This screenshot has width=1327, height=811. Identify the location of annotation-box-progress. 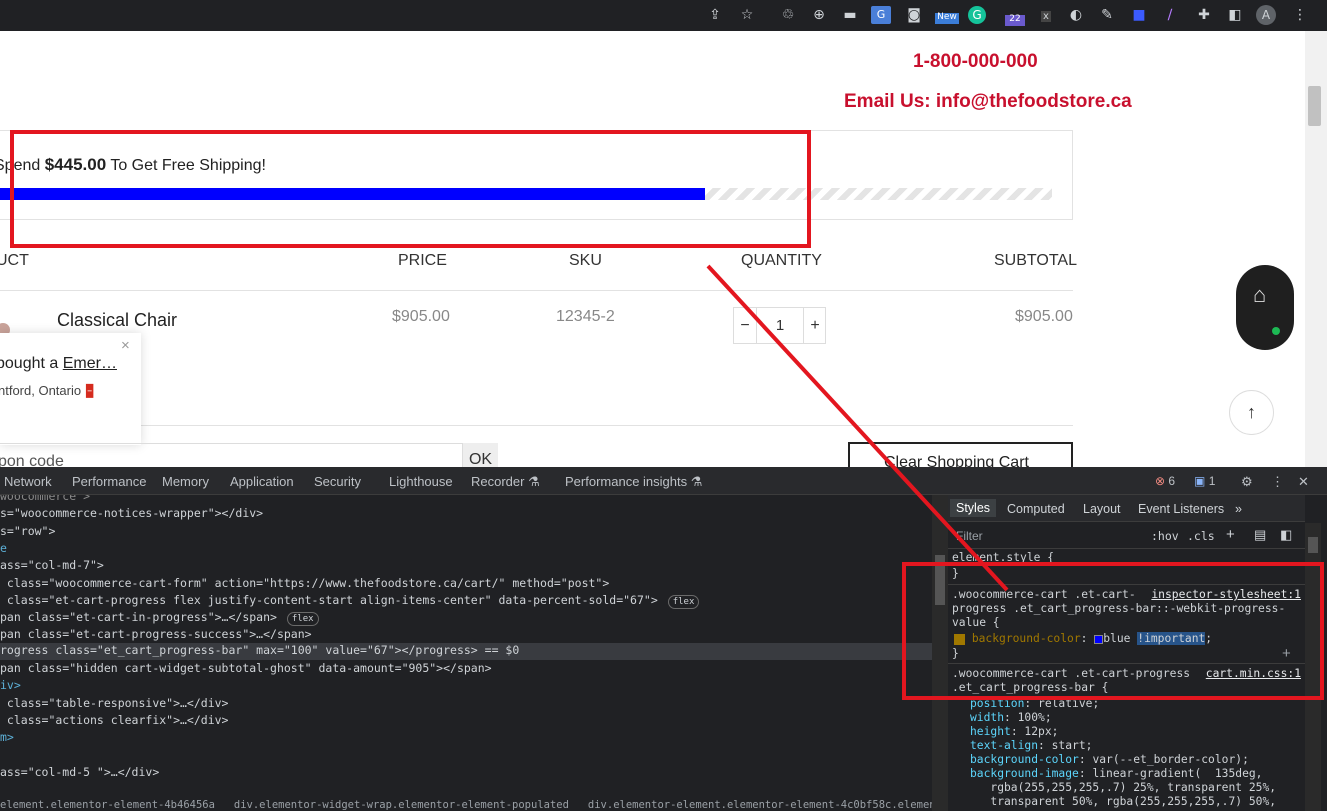
(410, 189).